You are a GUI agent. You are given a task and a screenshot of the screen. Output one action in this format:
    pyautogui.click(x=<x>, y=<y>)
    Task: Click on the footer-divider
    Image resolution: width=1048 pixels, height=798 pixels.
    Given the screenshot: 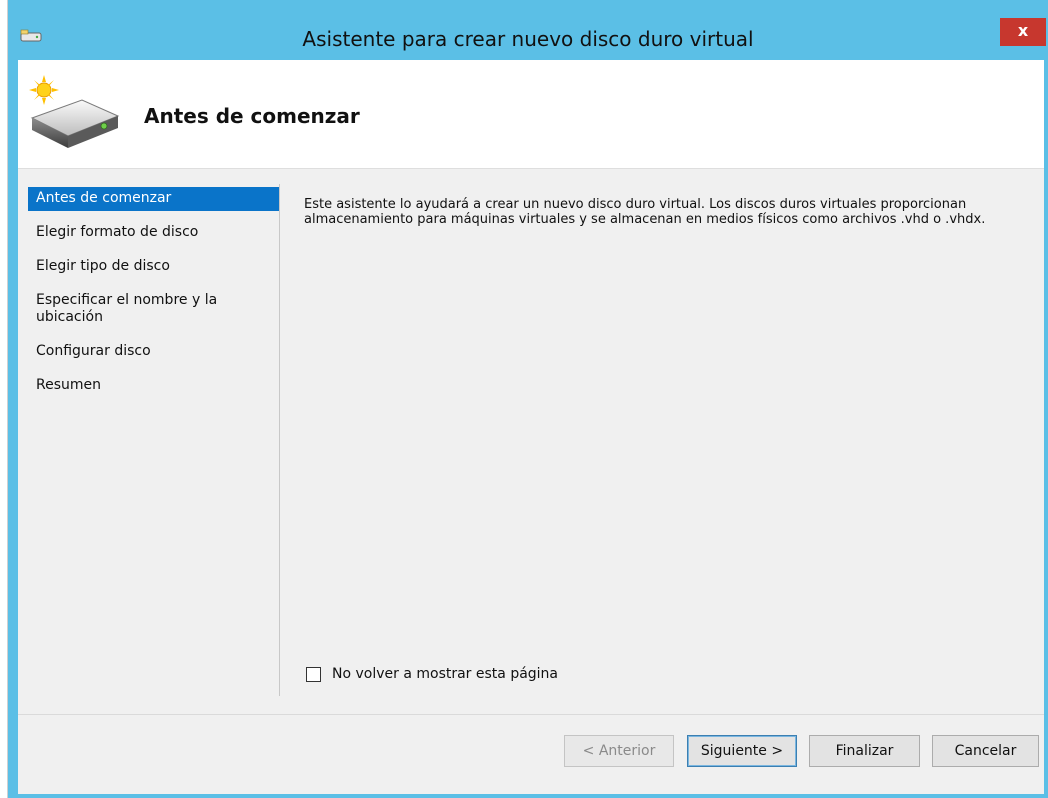 What is the action you would take?
    pyautogui.click(x=531, y=714)
    